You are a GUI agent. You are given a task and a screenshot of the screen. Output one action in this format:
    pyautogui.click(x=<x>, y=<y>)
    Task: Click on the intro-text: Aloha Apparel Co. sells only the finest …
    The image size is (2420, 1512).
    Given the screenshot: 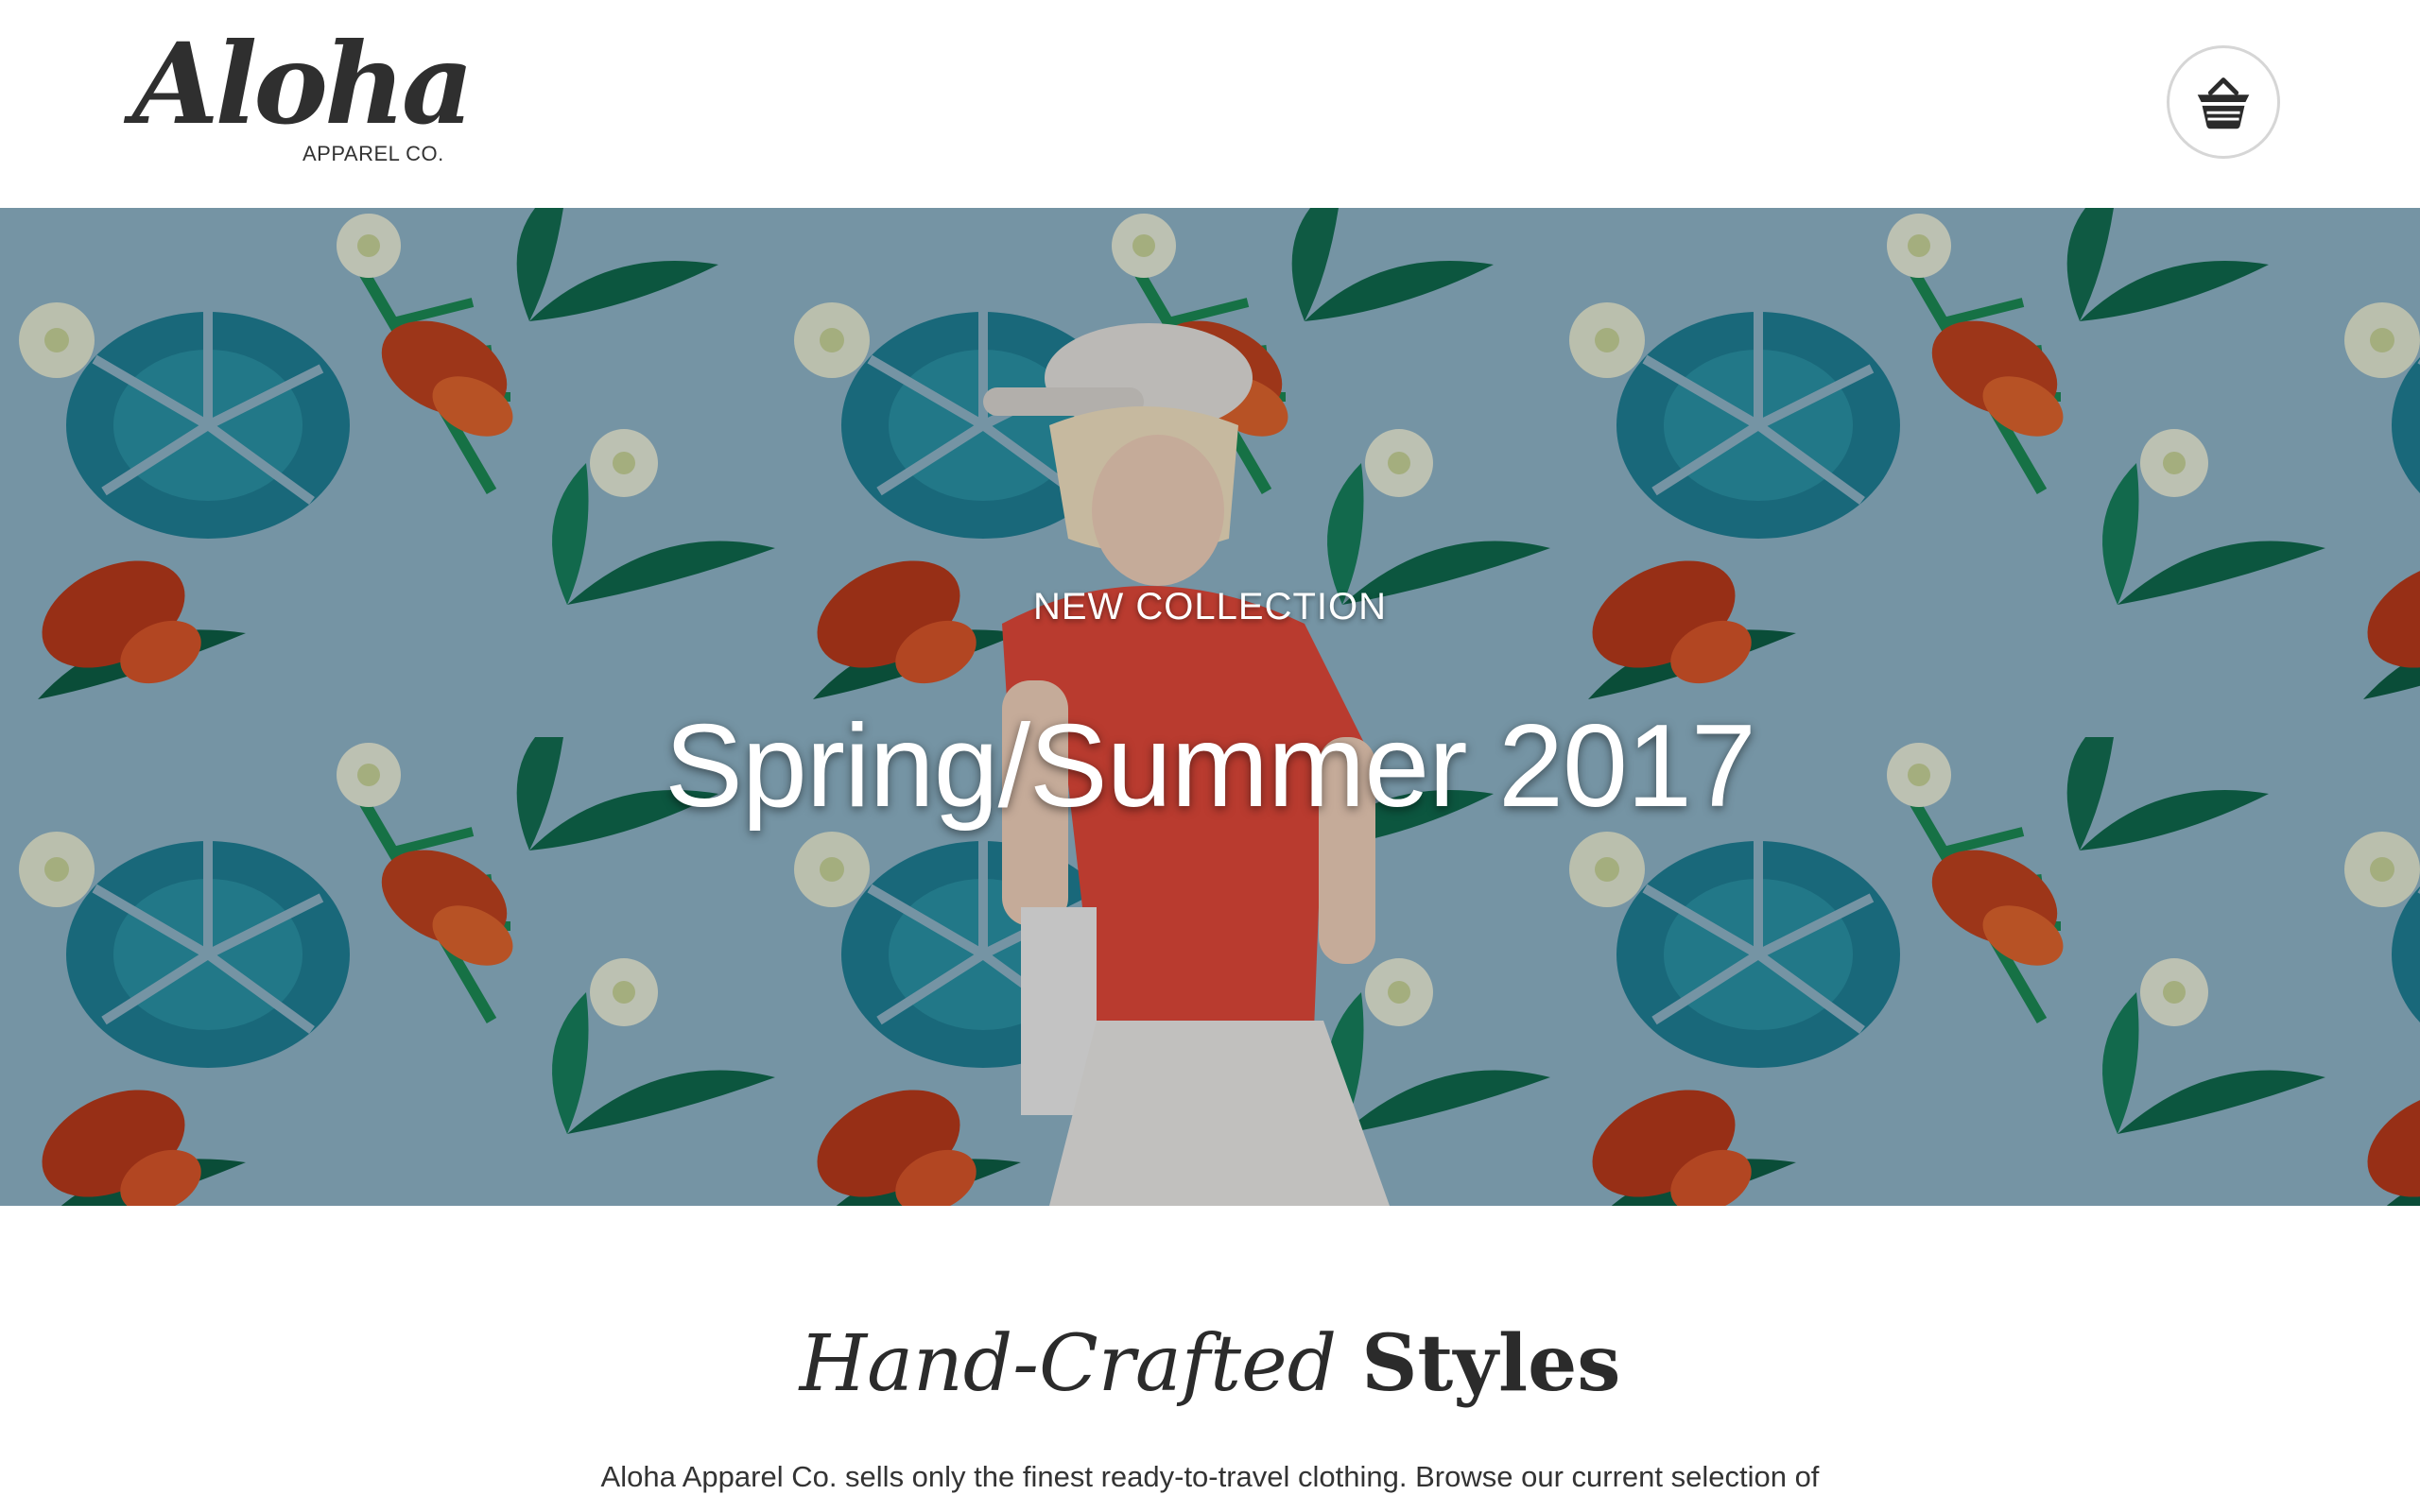 What is the action you would take?
    pyautogui.click(x=1210, y=1476)
    